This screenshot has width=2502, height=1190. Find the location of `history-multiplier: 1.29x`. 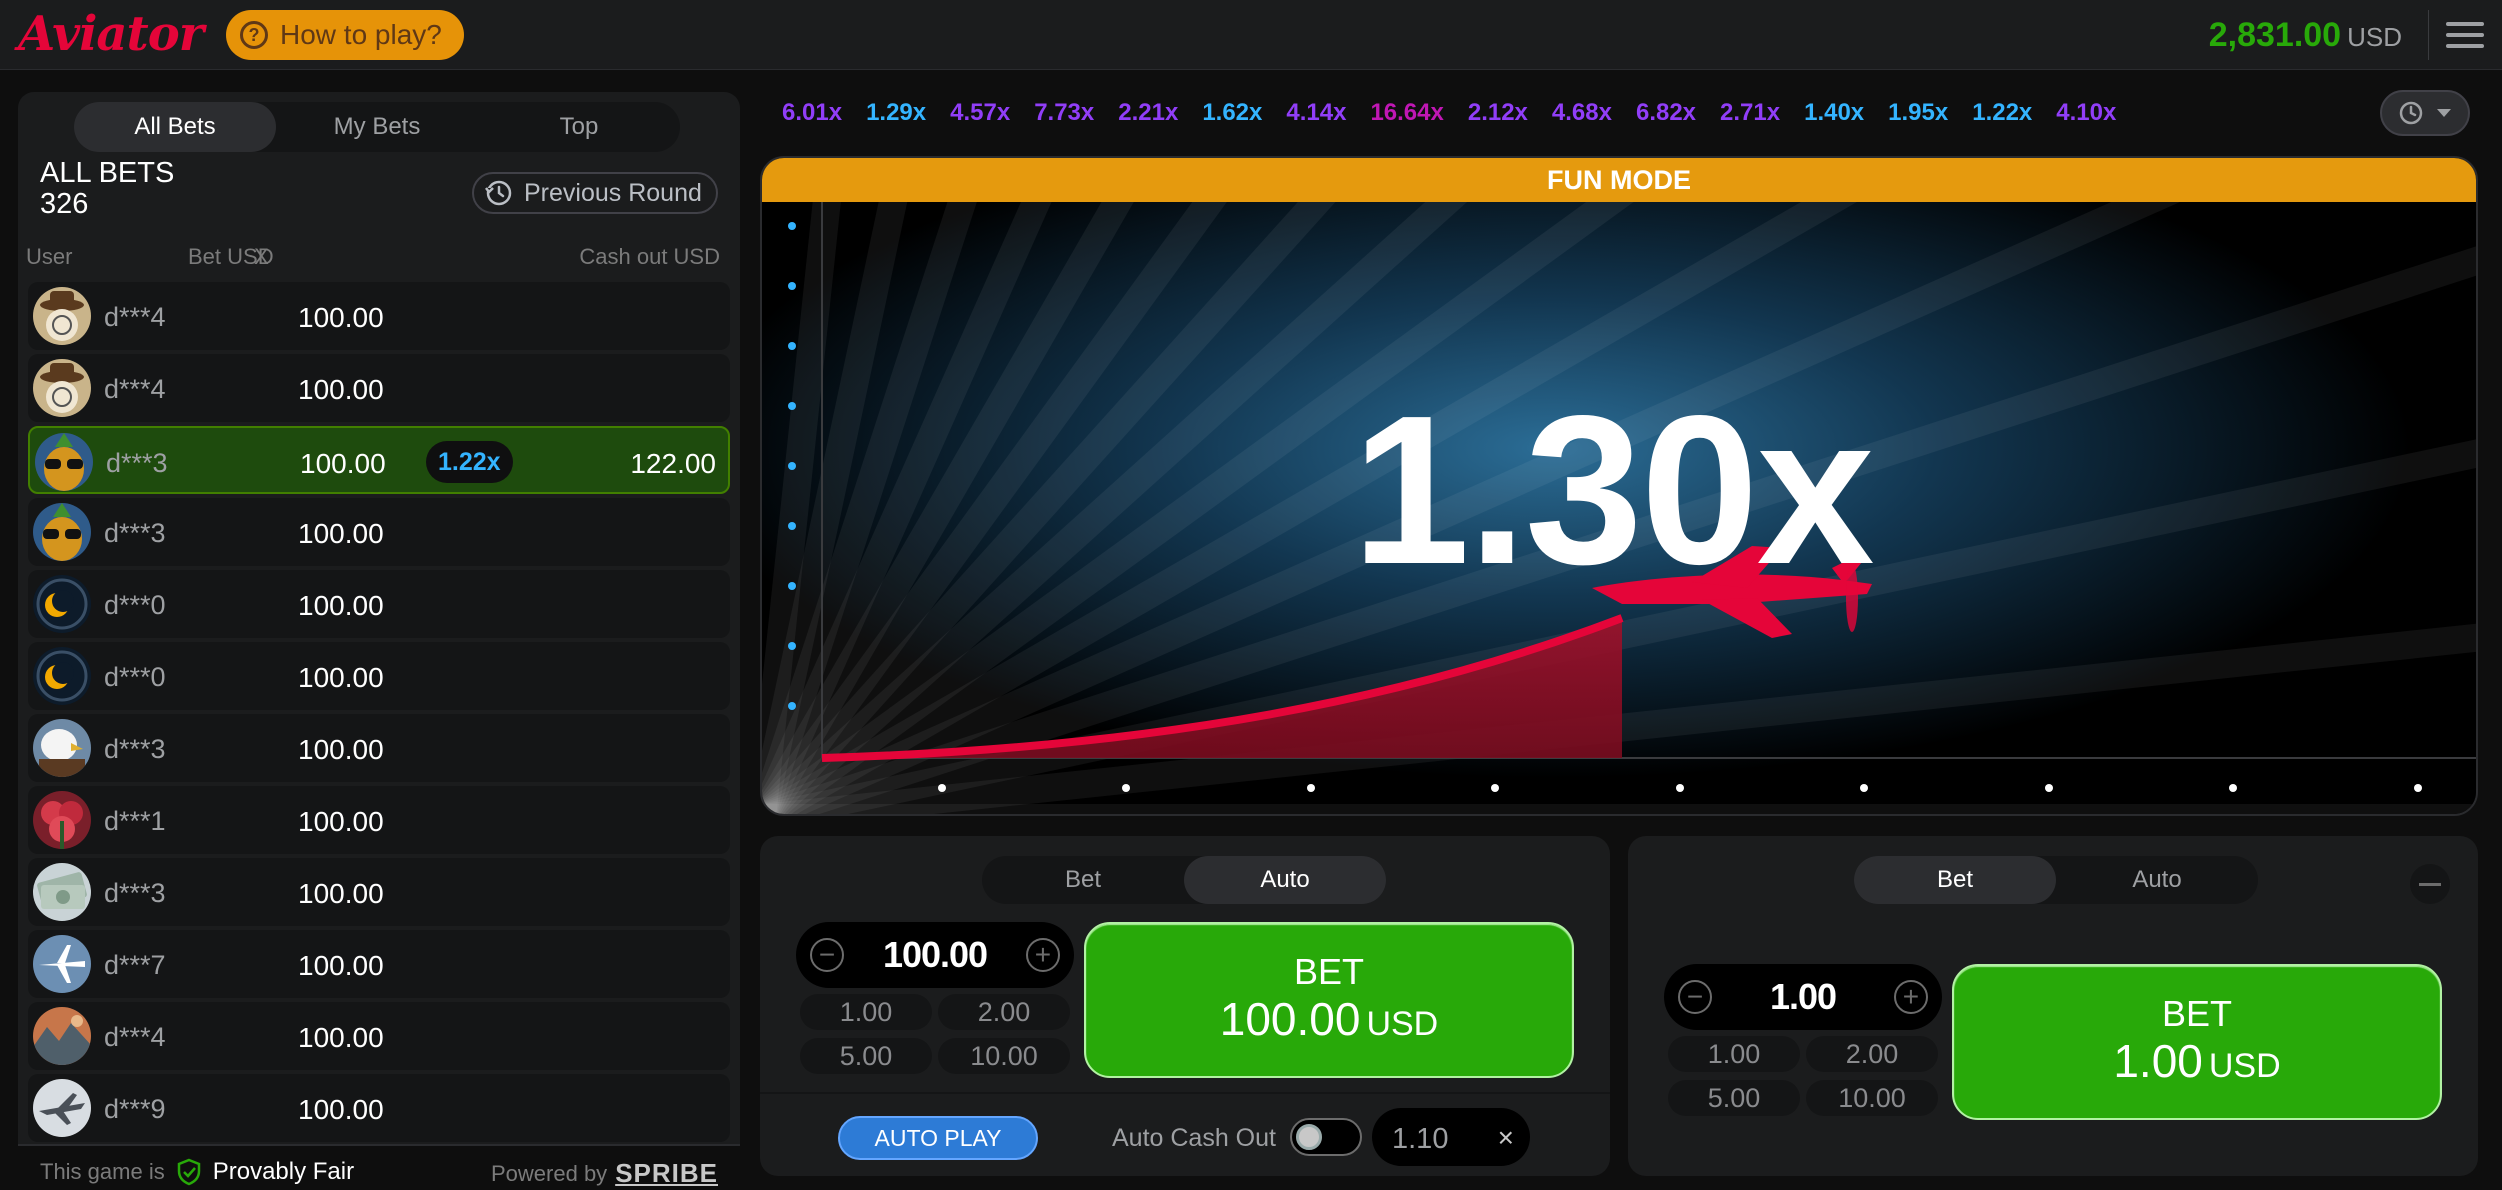

history-multiplier: 1.29x is located at coordinates (896, 113).